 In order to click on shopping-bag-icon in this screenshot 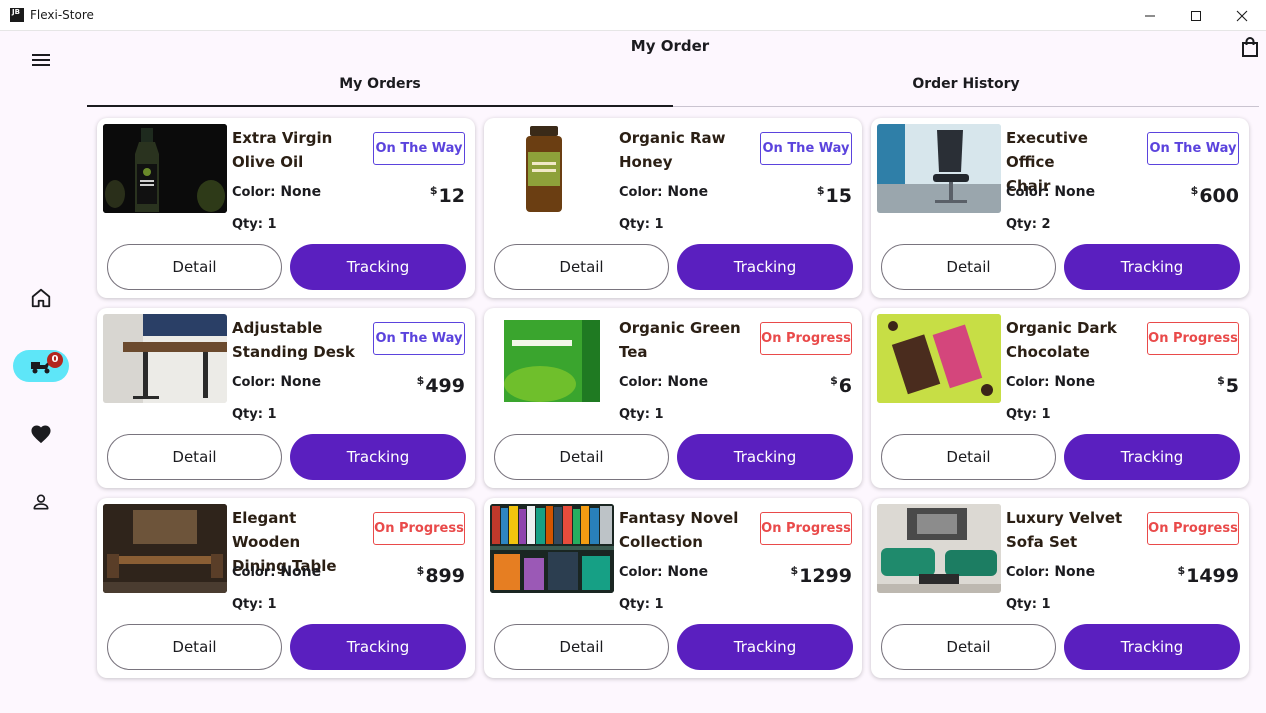, I will do `click(1250, 47)`.